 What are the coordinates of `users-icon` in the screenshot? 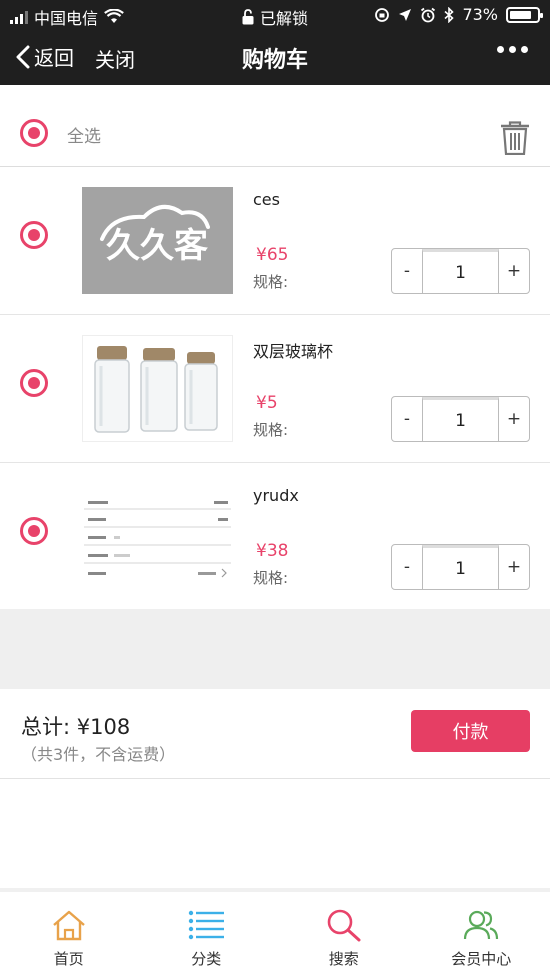 It's located at (481, 925).